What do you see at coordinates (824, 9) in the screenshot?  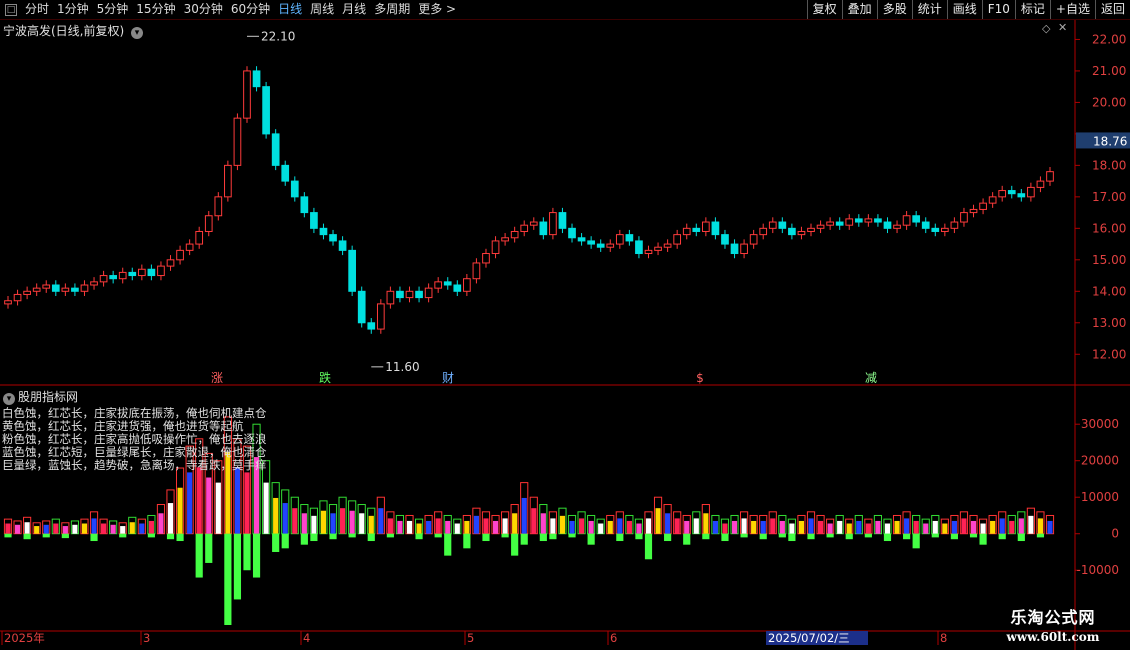 I see `toolbar-button-0: 复权` at bounding box center [824, 9].